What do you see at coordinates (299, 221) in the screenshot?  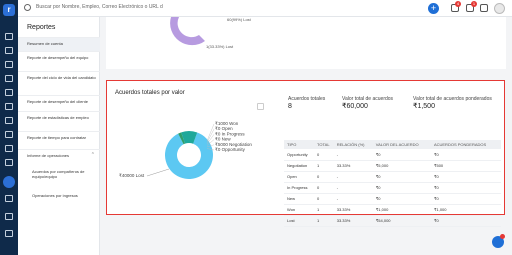 I see `table-cell: Lost` at bounding box center [299, 221].